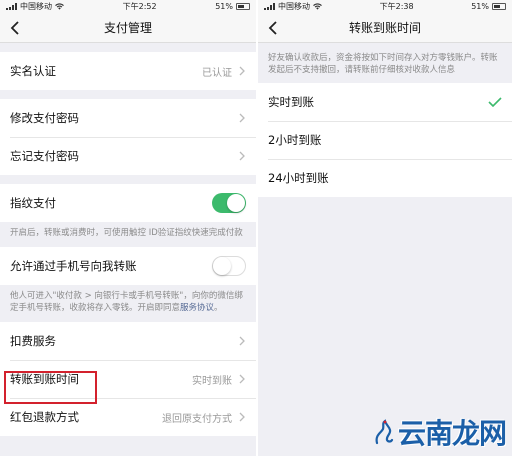  What do you see at coordinates (126, 233) in the screenshot?
I see `fingerprint-note: 开启后，转账或消费时，可使用触控 ID验证指纹快速完成付款` at bounding box center [126, 233].